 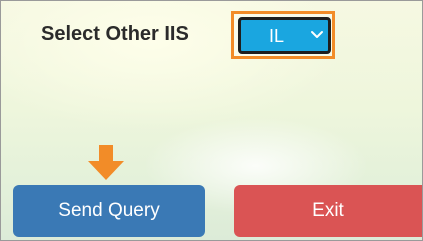 I want to click on exit-button: Exit, so click(x=328, y=211).